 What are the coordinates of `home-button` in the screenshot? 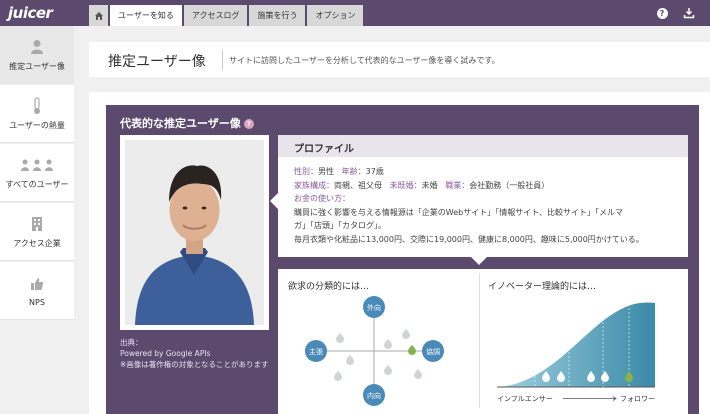 It's located at (98, 15).